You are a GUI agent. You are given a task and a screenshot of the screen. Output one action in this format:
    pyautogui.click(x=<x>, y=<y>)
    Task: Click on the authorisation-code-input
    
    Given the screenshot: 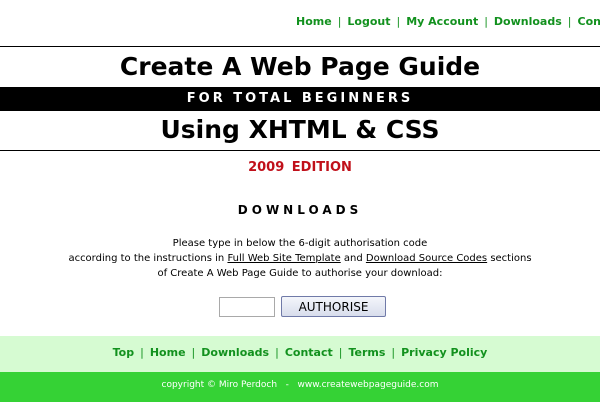 What is the action you would take?
    pyautogui.click(x=247, y=307)
    